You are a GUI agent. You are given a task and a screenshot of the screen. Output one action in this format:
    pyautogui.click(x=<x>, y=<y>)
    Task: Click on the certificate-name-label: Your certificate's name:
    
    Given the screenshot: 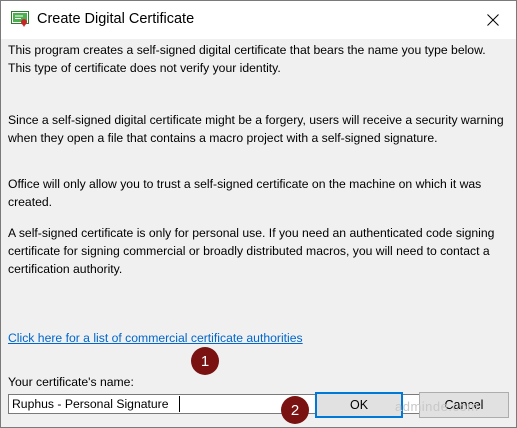 What is the action you would take?
    pyautogui.click(x=71, y=382)
    